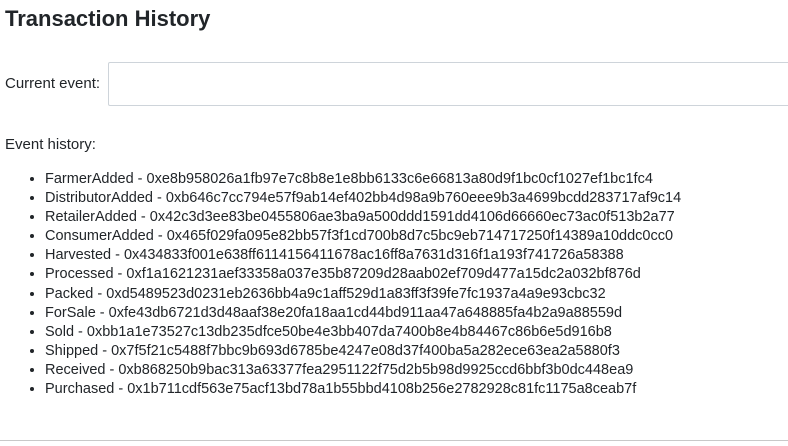 The width and height of the screenshot is (788, 446). What do you see at coordinates (108, 18) in the screenshot?
I see `page-title: Transaction History` at bounding box center [108, 18].